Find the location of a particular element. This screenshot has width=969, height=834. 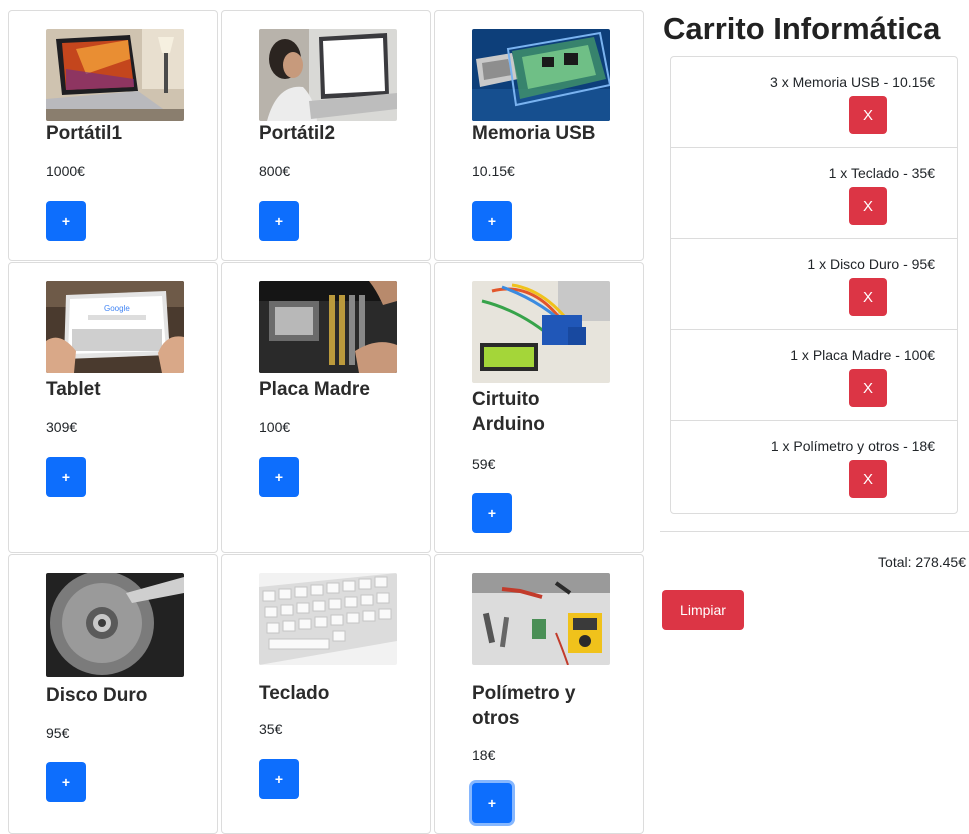

product-price: 100€ is located at coordinates (275, 427).